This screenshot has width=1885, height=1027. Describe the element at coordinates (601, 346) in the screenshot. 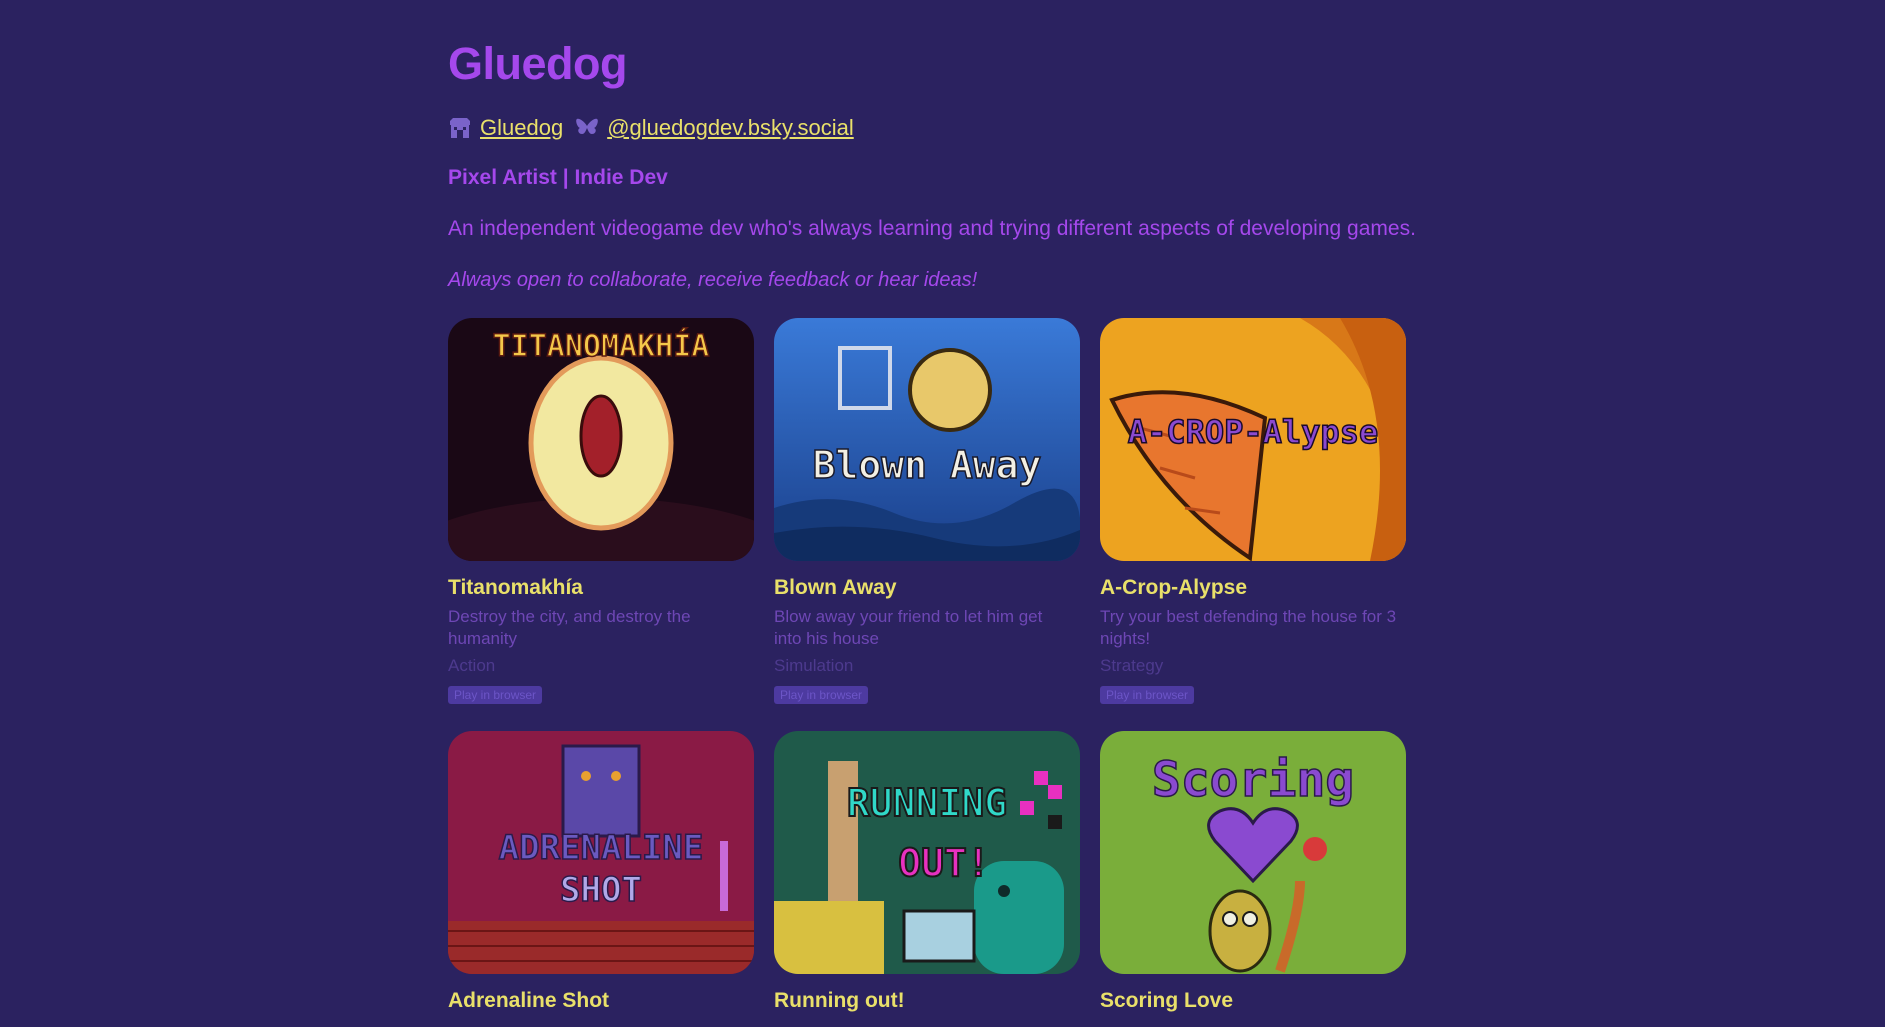

I see `cover-title-text: TITANOMAKHÍA` at that location.